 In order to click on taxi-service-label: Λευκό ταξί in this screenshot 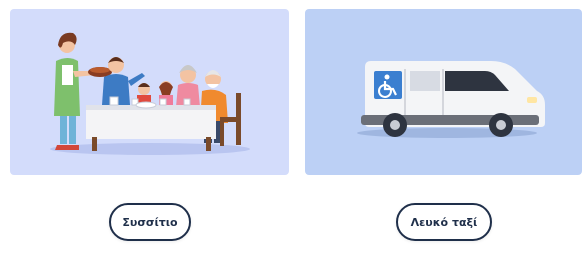, I will do `click(444, 222)`.